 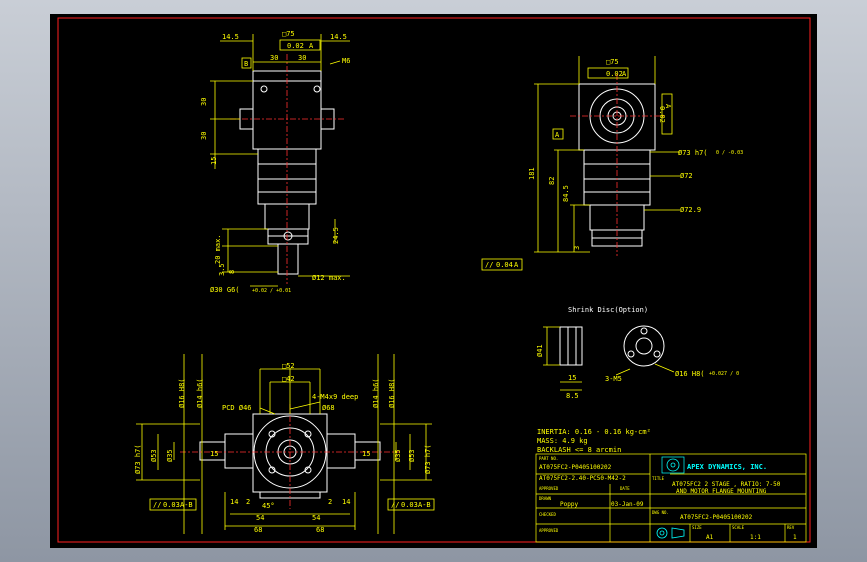 I want to click on dim-v30-b: 30, so click(x=204, y=136).